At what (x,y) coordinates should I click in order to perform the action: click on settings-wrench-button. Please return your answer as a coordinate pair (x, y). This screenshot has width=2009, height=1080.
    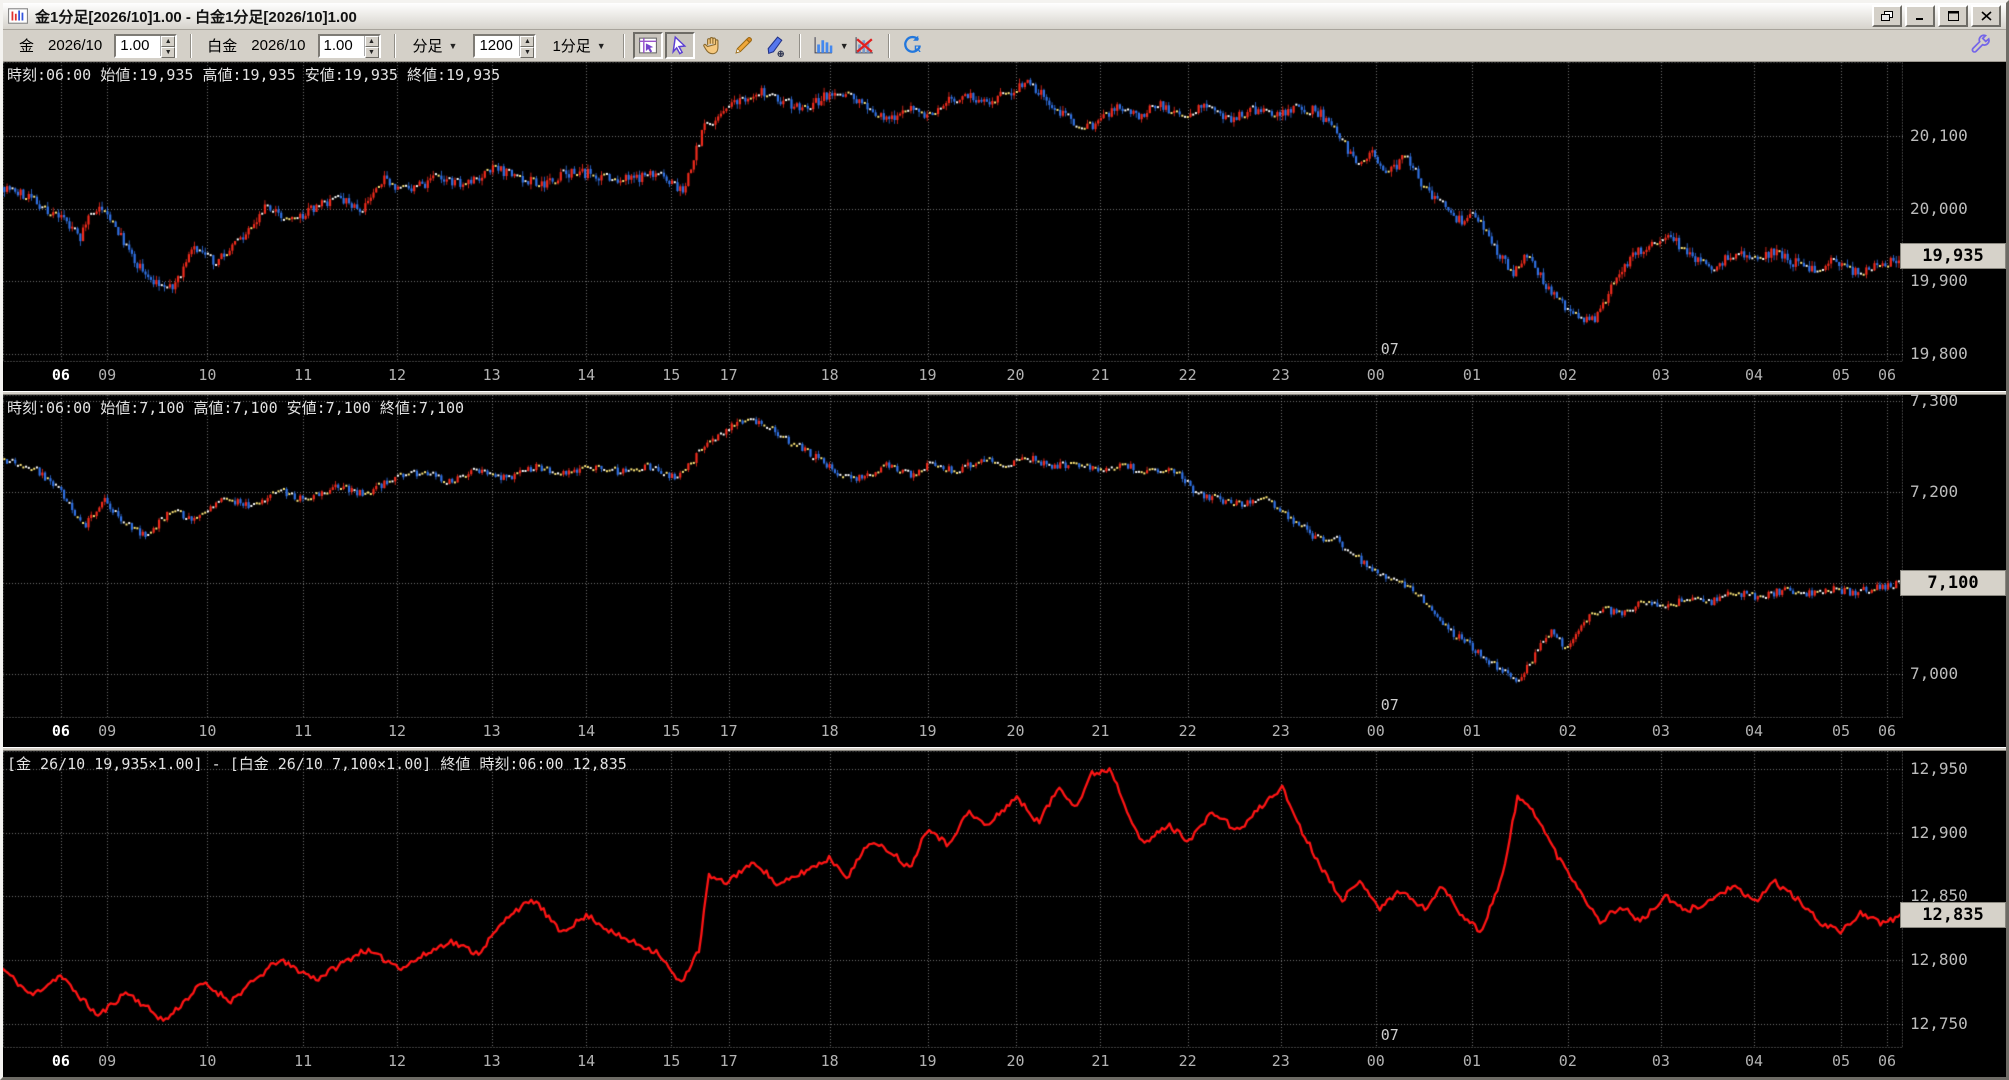
    Looking at the image, I should click on (1980, 47).